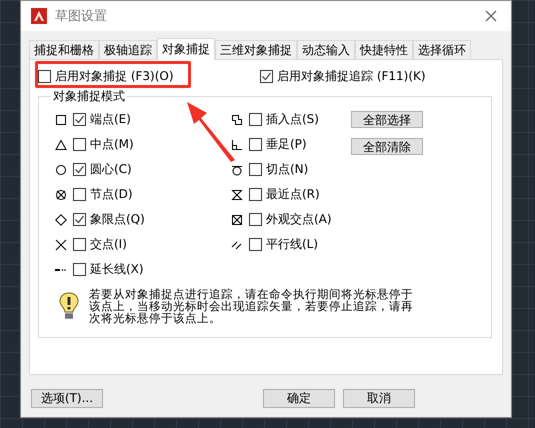 The image size is (535, 428). What do you see at coordinates (237, 120) in the screenshot?
I see `insertion-icon` at bounding box center [237, 120].